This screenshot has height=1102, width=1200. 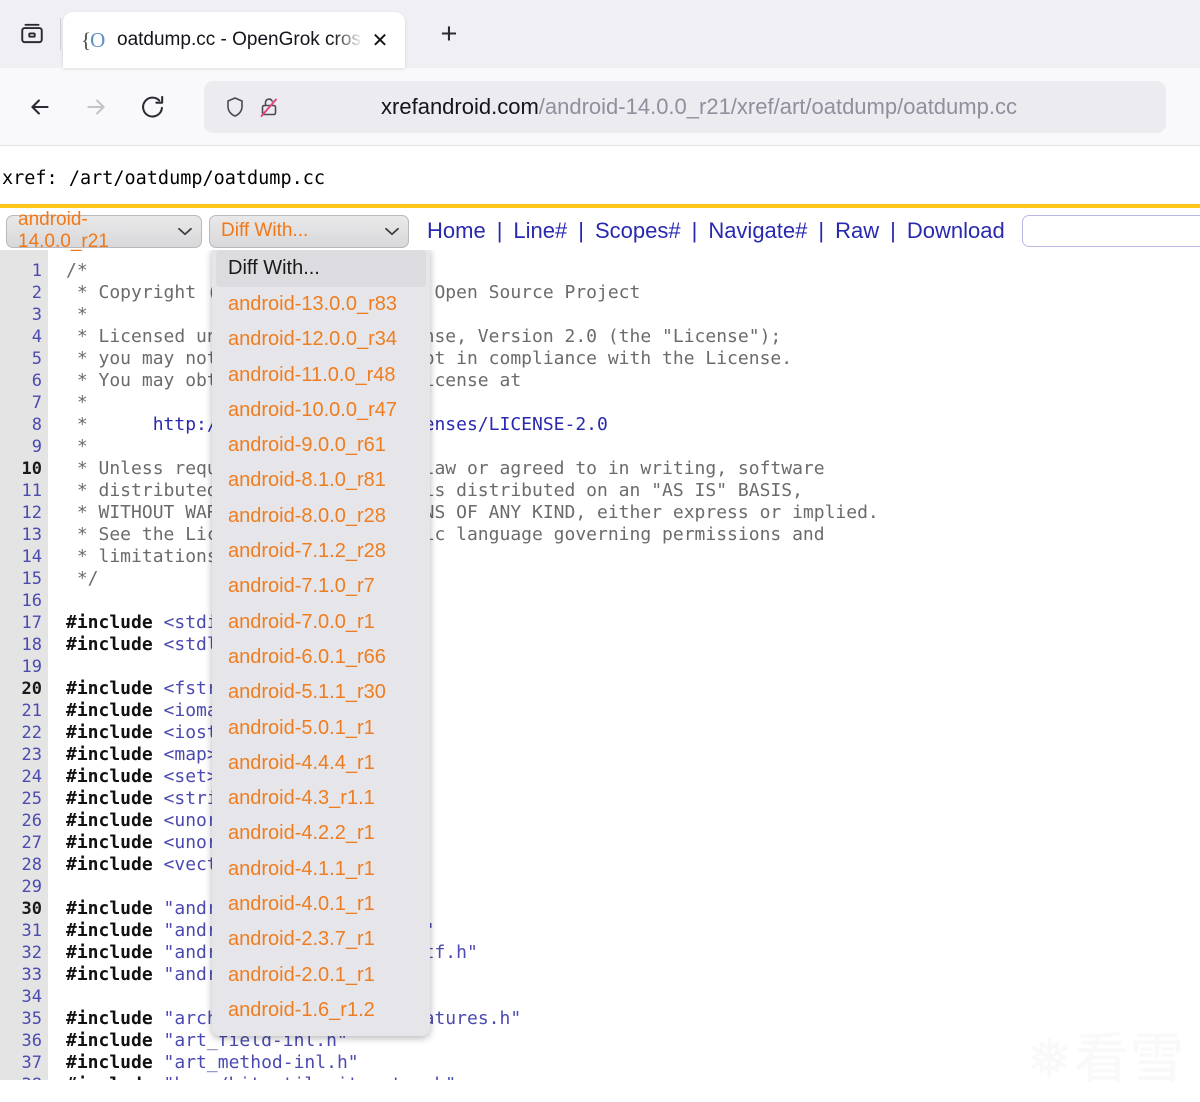 What do you see at coordinates (600, 865) in the screenshot?
I see `code-line: 28 #include <vector>` at bounding box center [600, 865].